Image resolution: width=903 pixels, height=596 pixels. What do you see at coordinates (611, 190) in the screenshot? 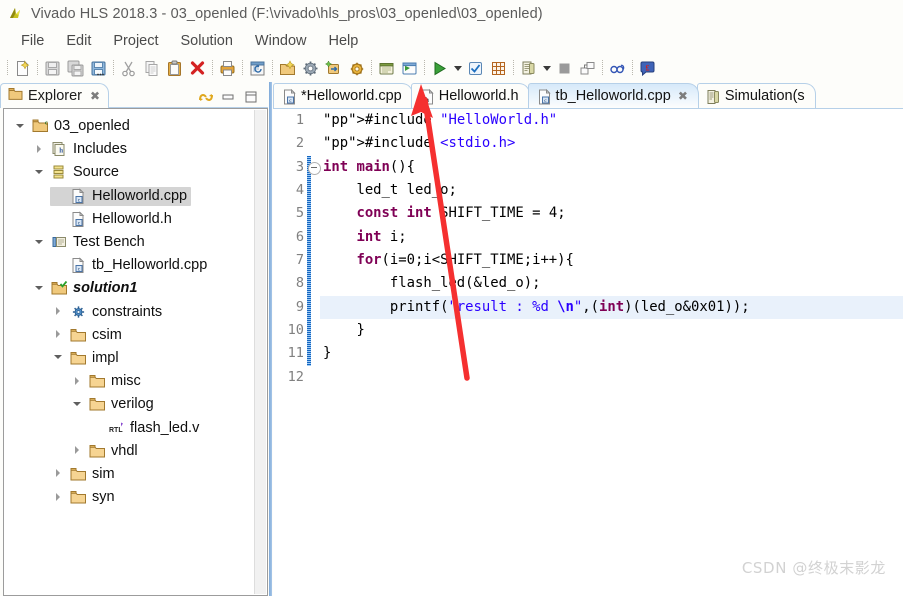
I see `code-line: led_t led_o;` at bounding box center [611, 190].